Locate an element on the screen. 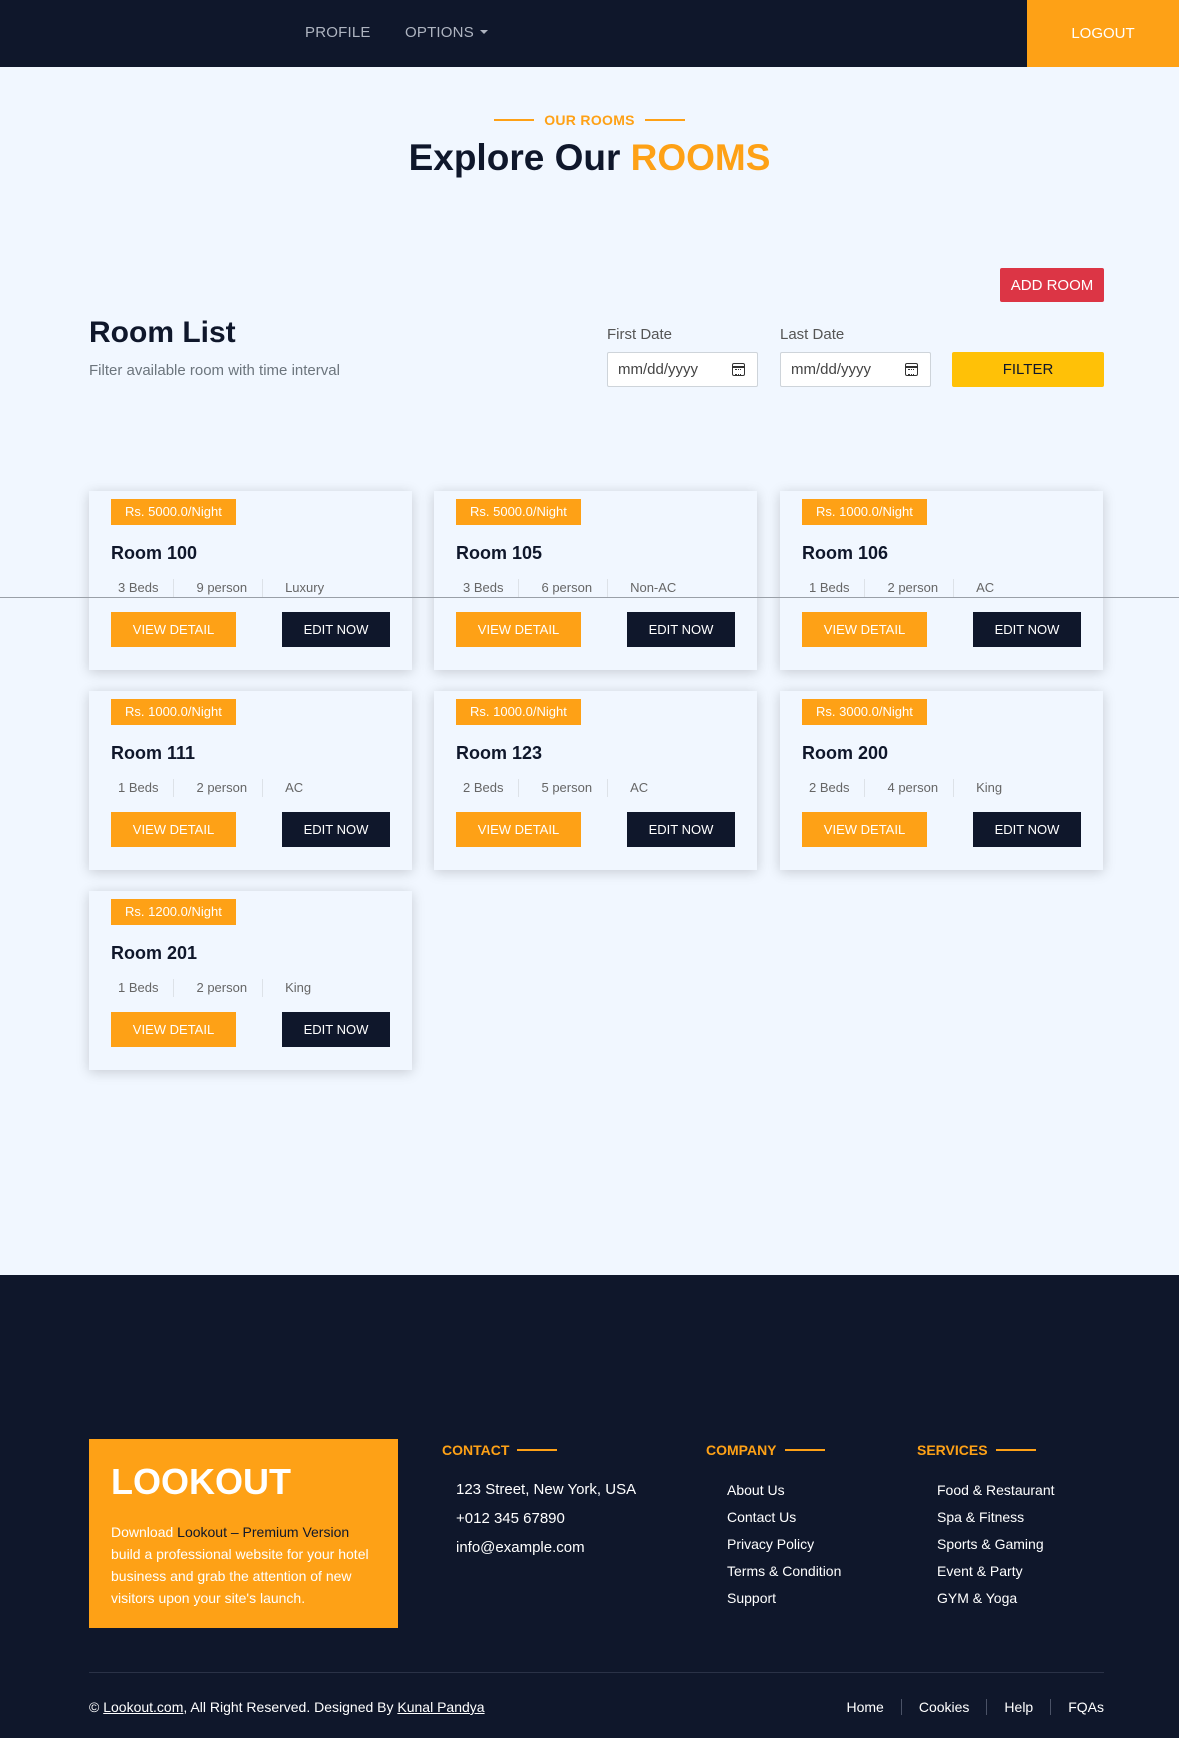 The width and height of the screenshot is (1179, 1738). room-features: 2 Beds 5 person AC is located at coordinates (559, 788).